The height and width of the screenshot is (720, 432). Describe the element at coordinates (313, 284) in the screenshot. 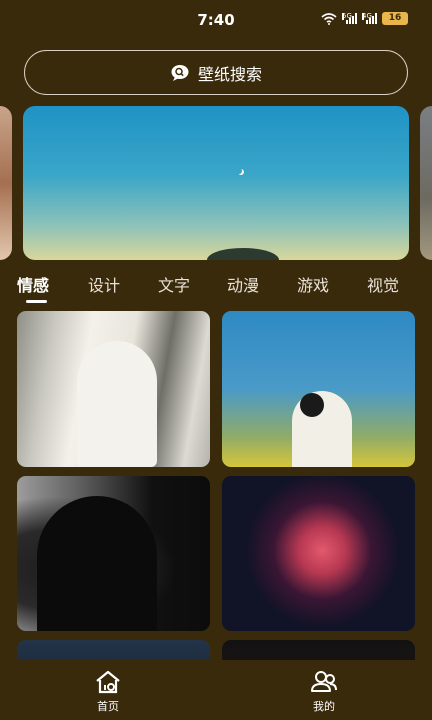

I see `tab-games: 游戏` at that location.